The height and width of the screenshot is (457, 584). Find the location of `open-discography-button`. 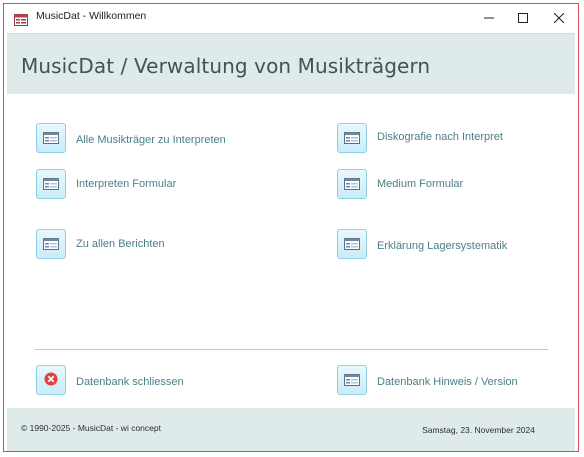

open-discography-button is located at coordinates (352, 138).